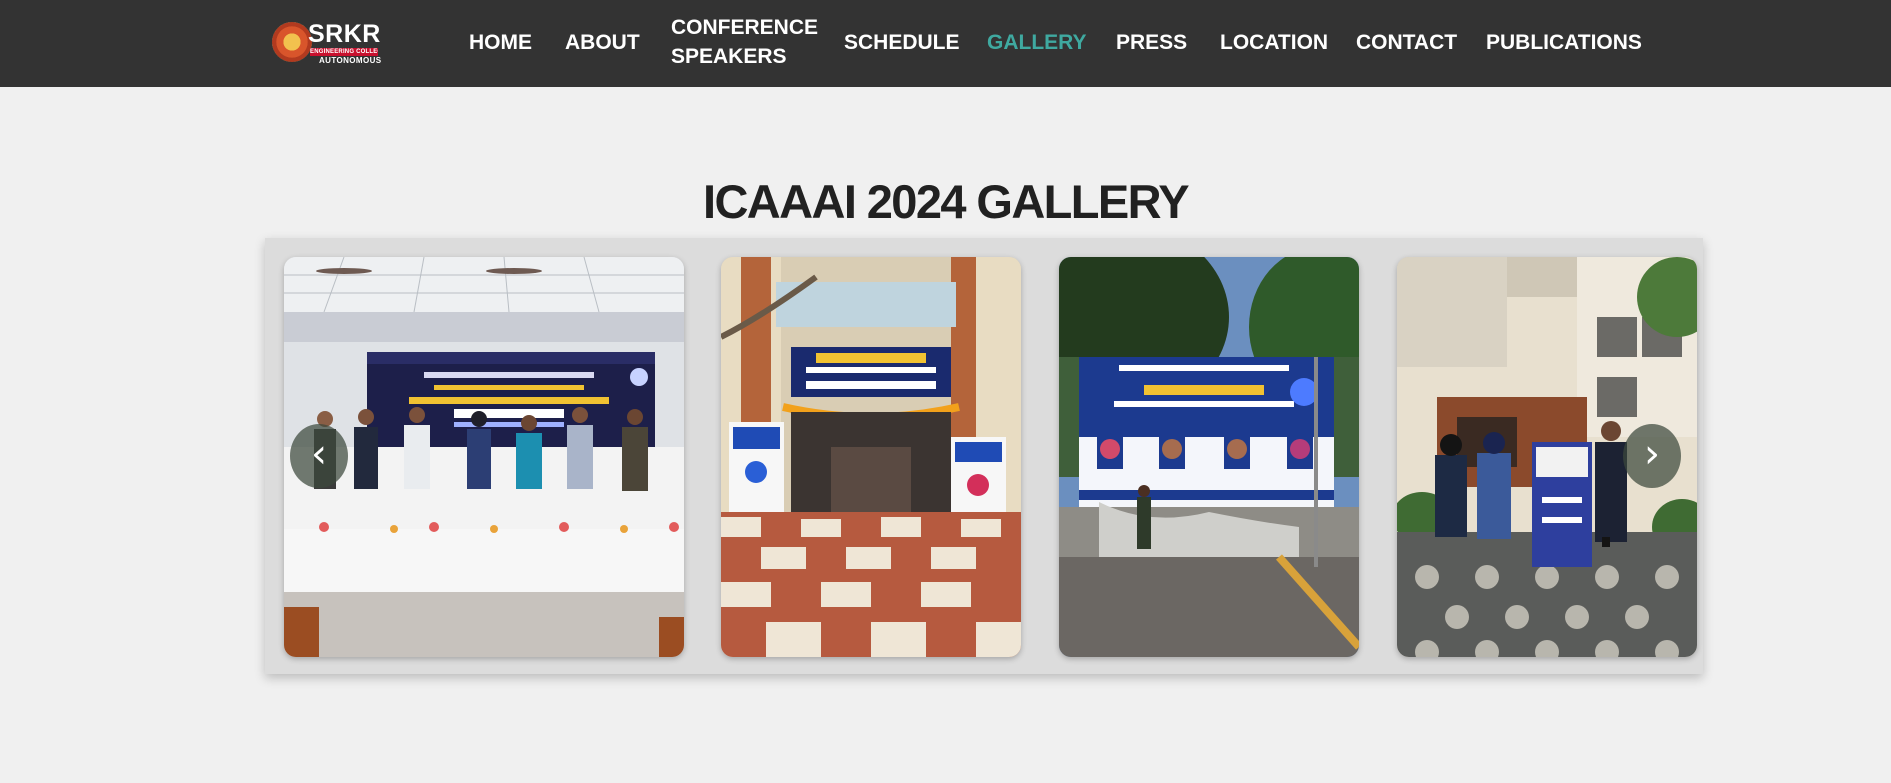 The image size is (1891, 783). I want to click on photo-venue-entrance-image, so click(871, 457).